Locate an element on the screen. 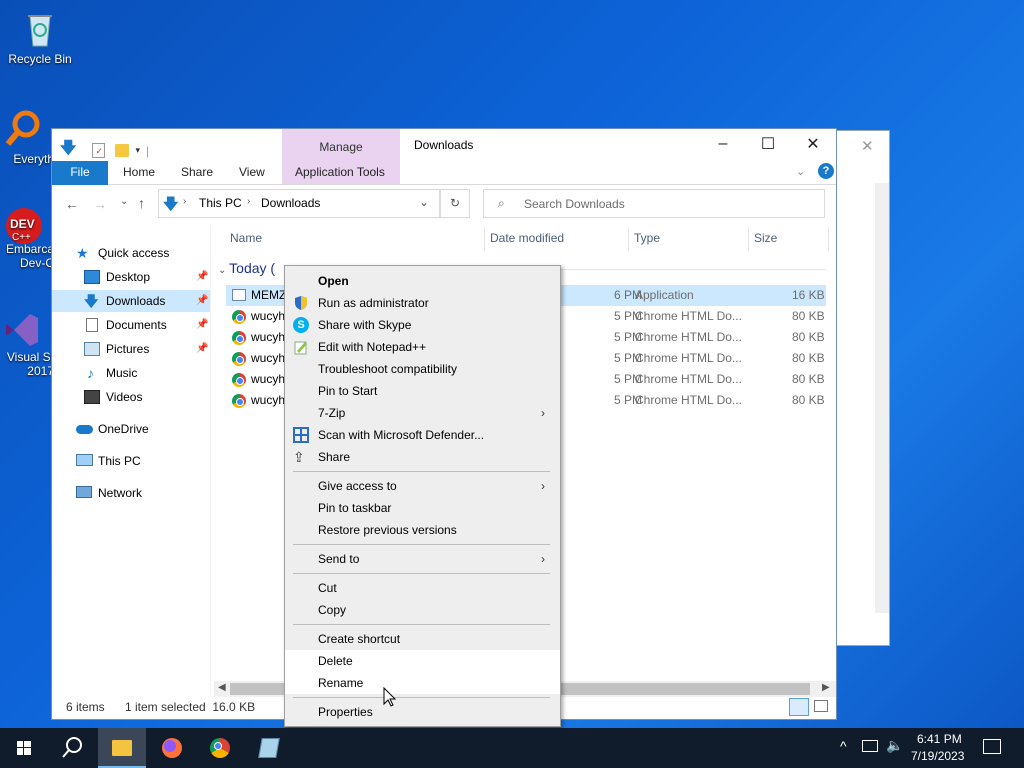  column-header-name: Name is located at coordinates (246, 238).